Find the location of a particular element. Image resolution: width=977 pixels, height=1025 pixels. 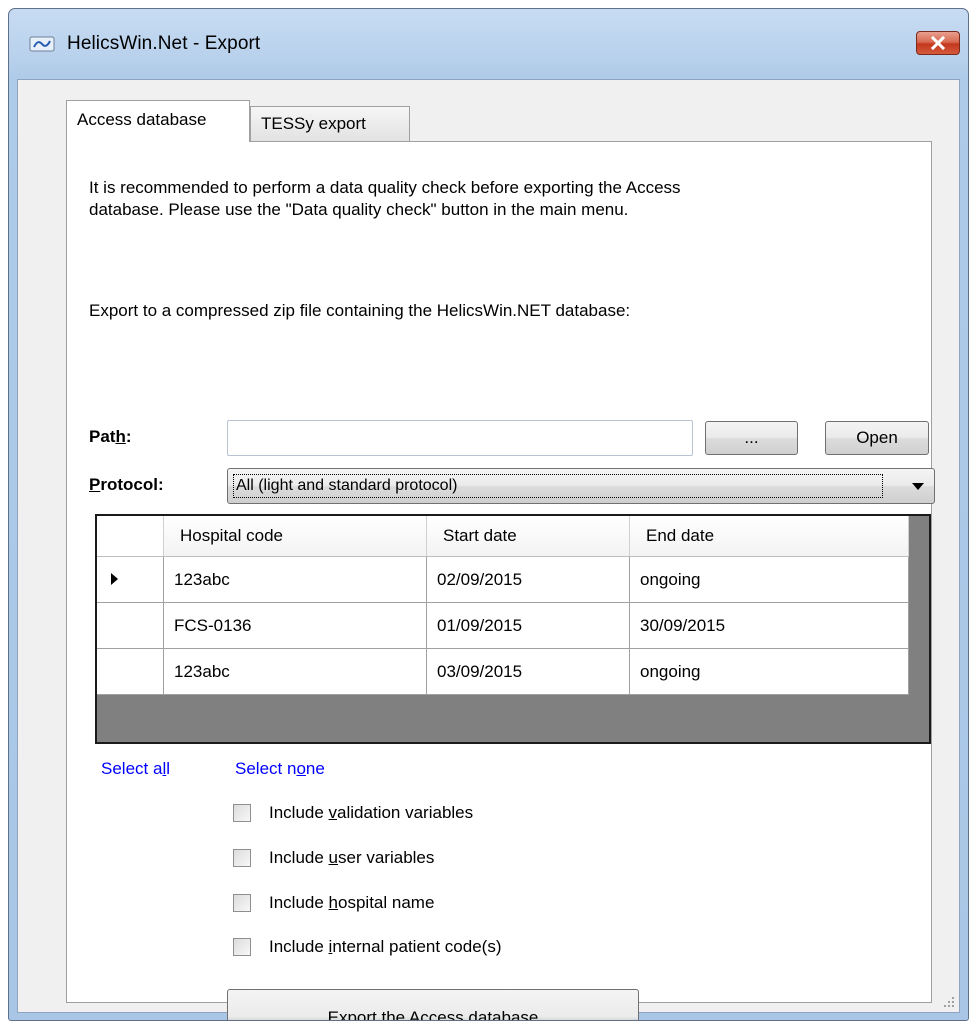

tab-label: Access database is located at coordinates (142, 119).